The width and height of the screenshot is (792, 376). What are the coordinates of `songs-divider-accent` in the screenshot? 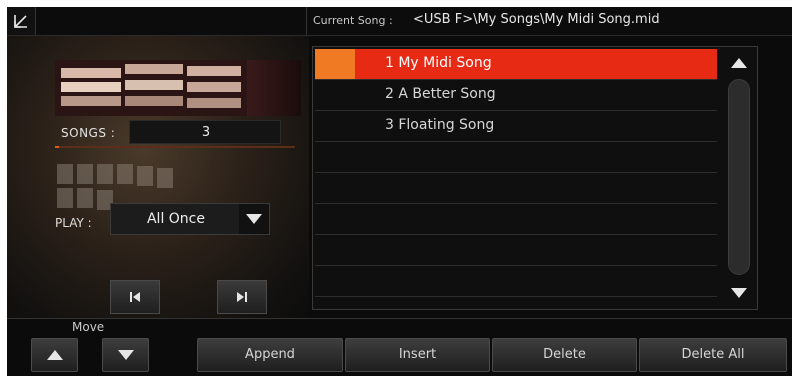 It's located at (57, 147).